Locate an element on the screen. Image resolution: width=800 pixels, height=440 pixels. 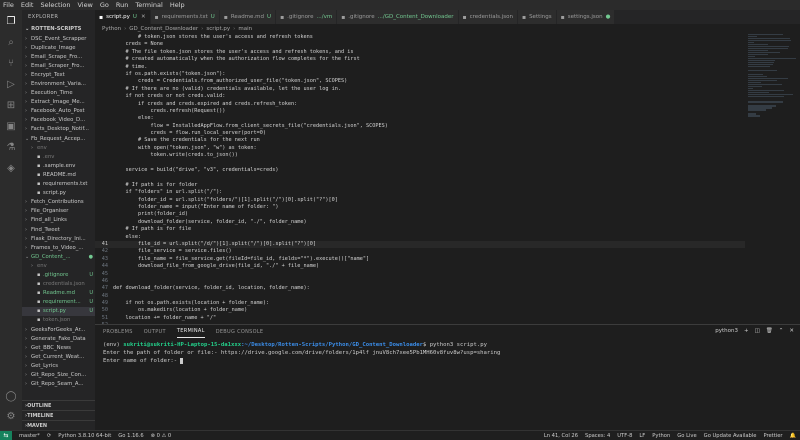
panel-tab-debug-console: DEBUG CONSOLE is located at coordinates (240, 331).